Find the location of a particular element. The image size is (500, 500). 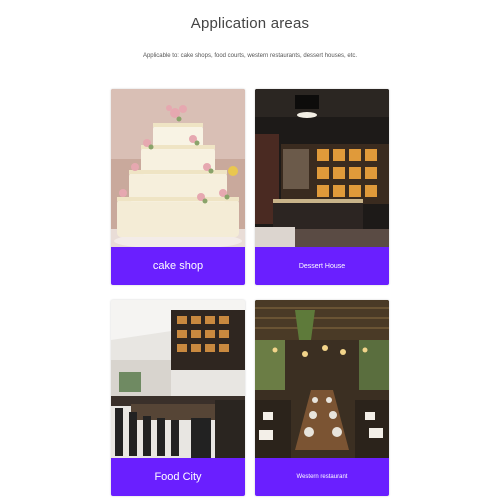

card-cake-shop: cake shop is located at coordinates (178, 187).